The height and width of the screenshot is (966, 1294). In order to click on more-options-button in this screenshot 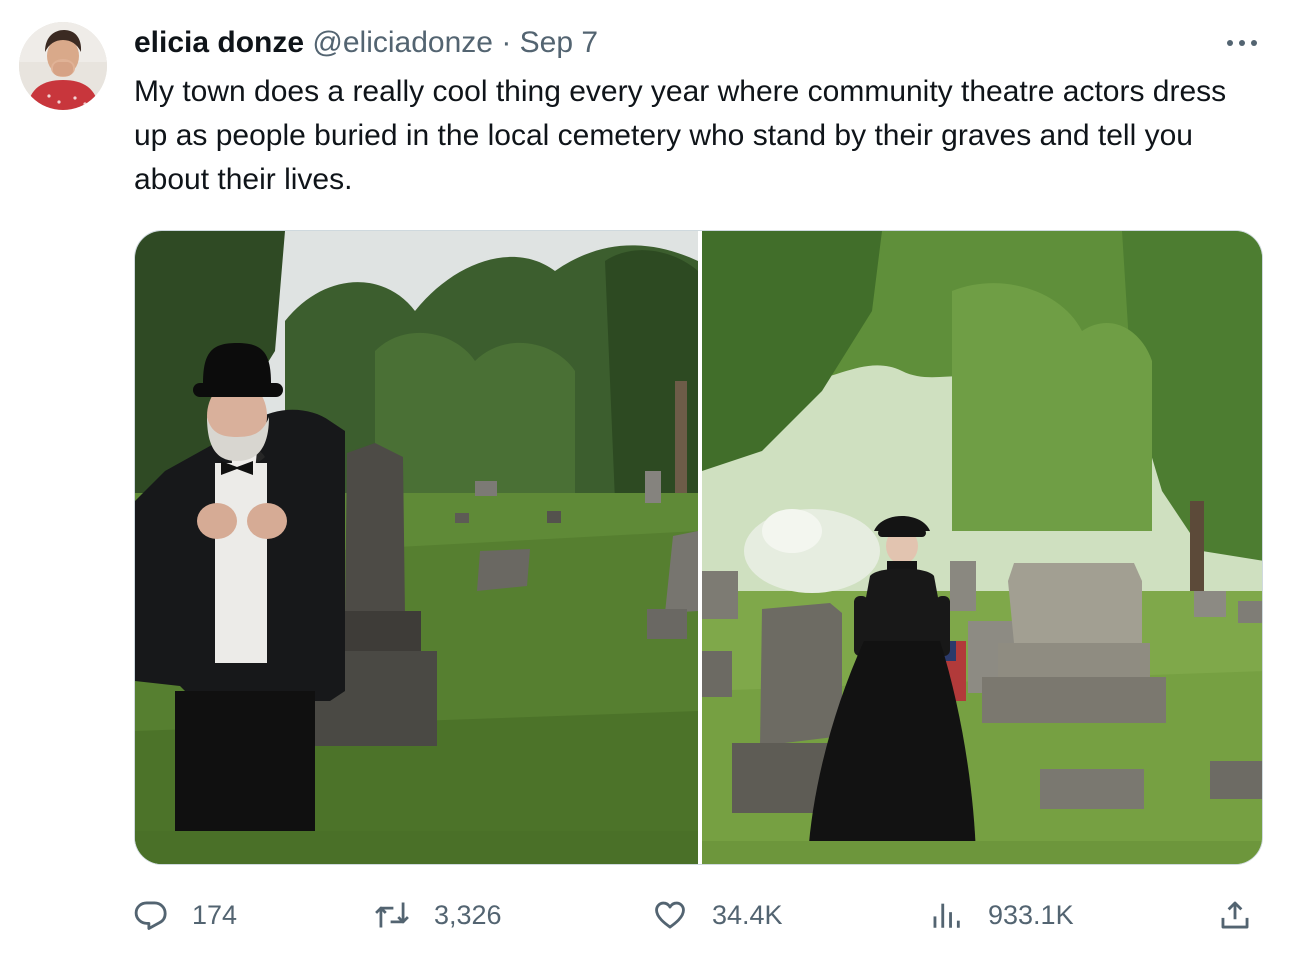, I will do `click(1242, 43)`.